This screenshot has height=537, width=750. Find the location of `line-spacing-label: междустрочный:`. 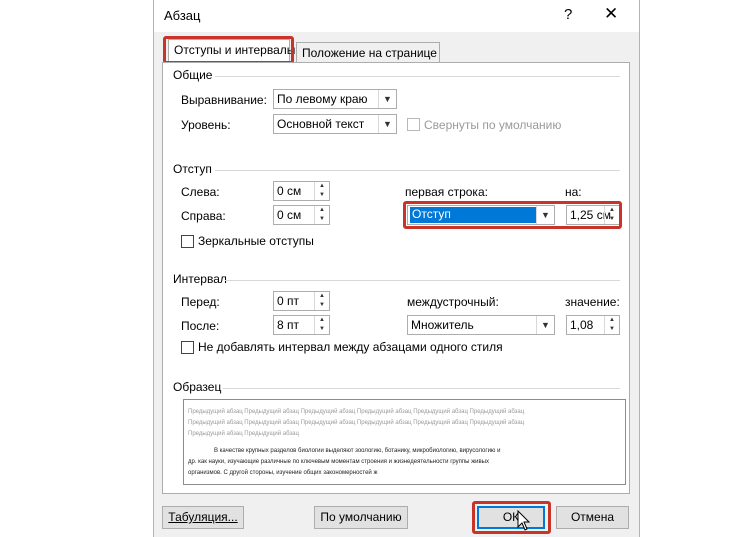

line-spacing-label: междустрочный: is located at coordinates (453, 302).